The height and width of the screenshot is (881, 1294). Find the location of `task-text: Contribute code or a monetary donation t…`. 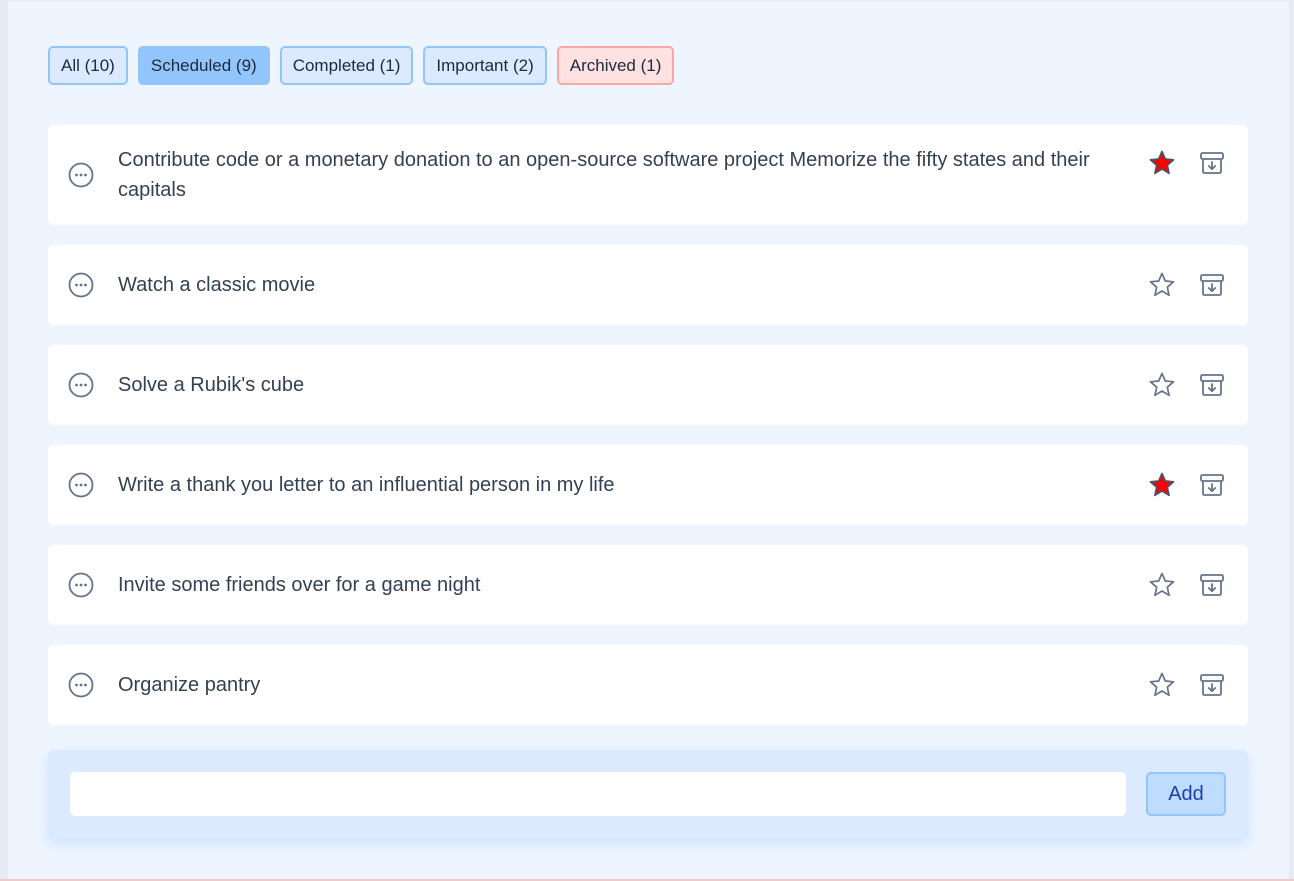

task-text: Contribute code or a monetary donation t… is located at coordinates (604, 175).